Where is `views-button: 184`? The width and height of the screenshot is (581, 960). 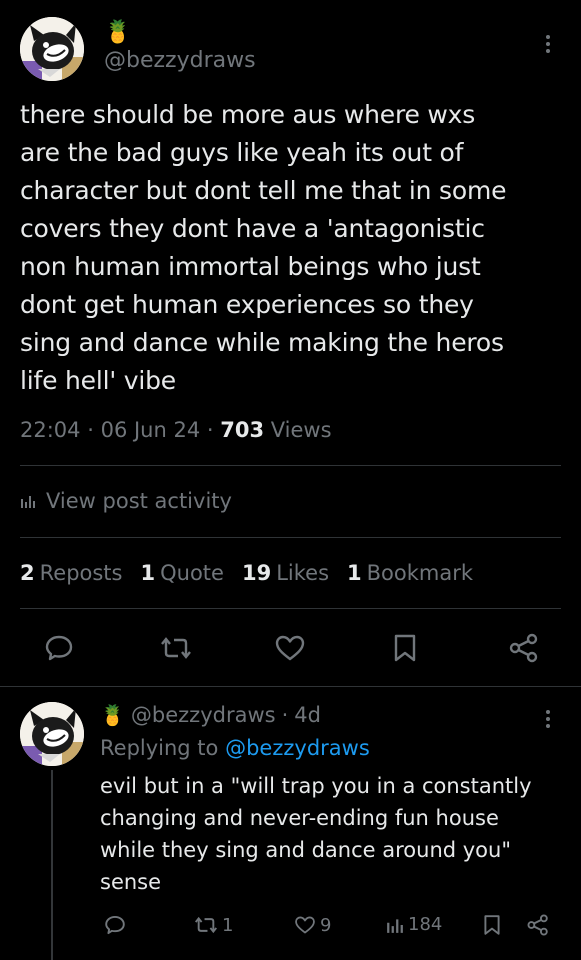
views-button: 184 is located at coordinates (414, 924).